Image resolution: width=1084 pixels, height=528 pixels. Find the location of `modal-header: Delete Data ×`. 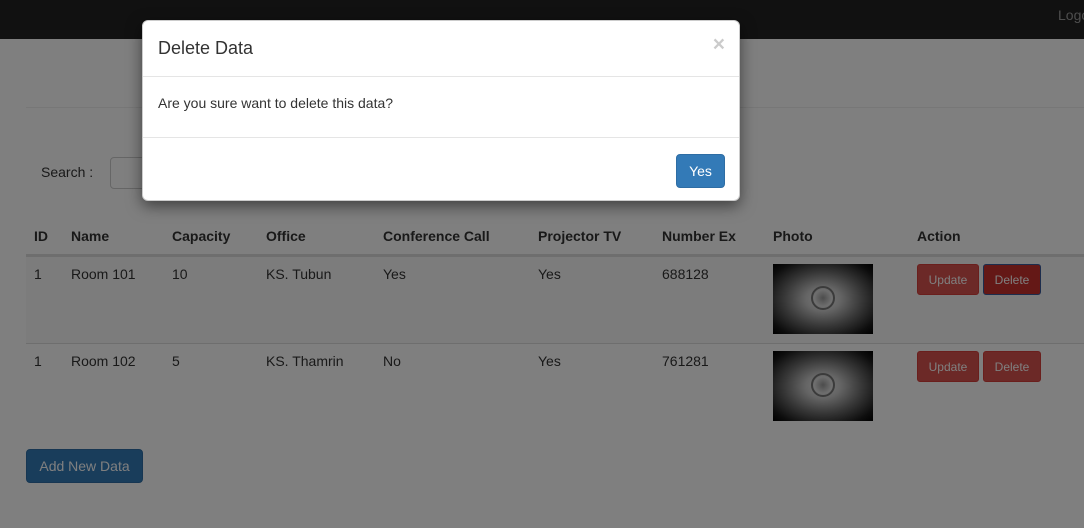

modal-header: Delete Data × is located at coordinates (441, 49).